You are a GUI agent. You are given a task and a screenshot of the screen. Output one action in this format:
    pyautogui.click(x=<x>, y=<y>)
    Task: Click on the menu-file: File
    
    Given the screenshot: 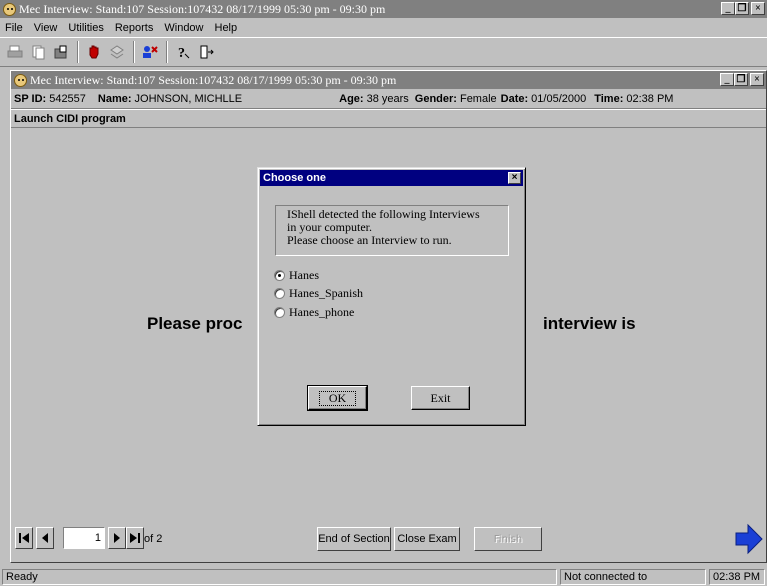 What is the action you would take?
    pyautogui.click(x=14, y=28)
    